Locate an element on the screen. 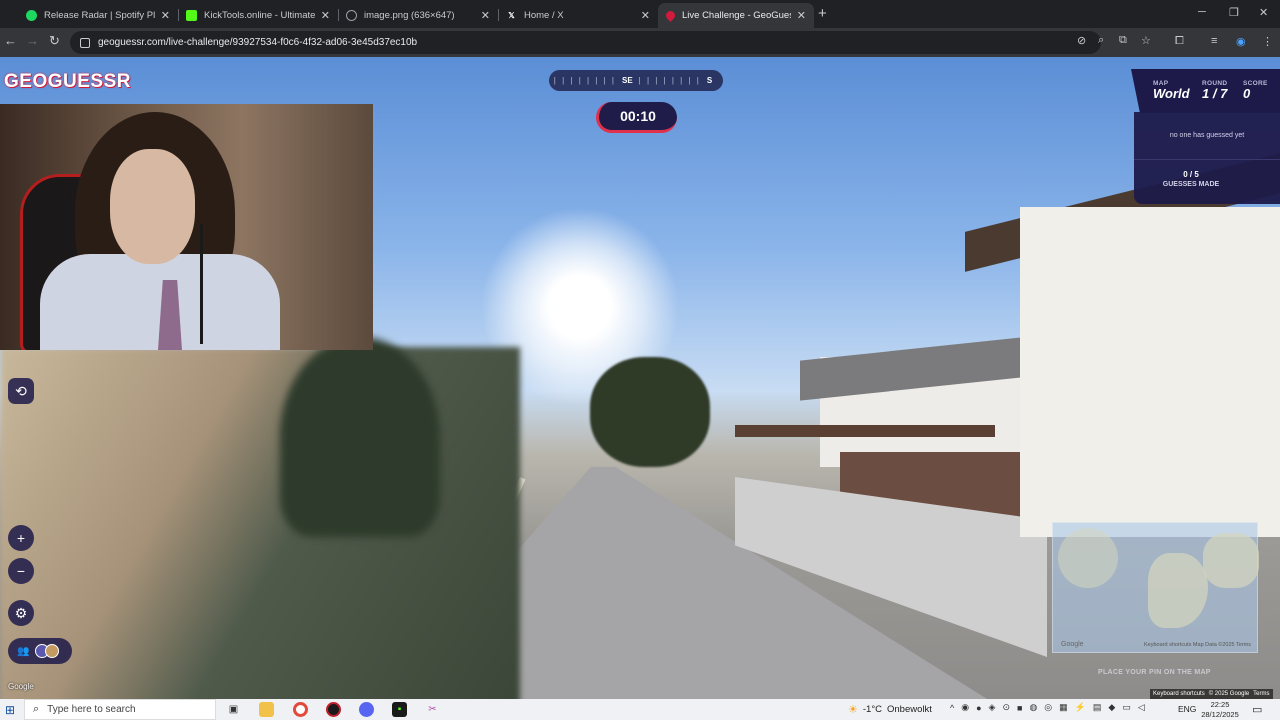 This screenshot has width=1280, height=720. tray-app-icon: ⚡ is located at coordinates (1080, 707).